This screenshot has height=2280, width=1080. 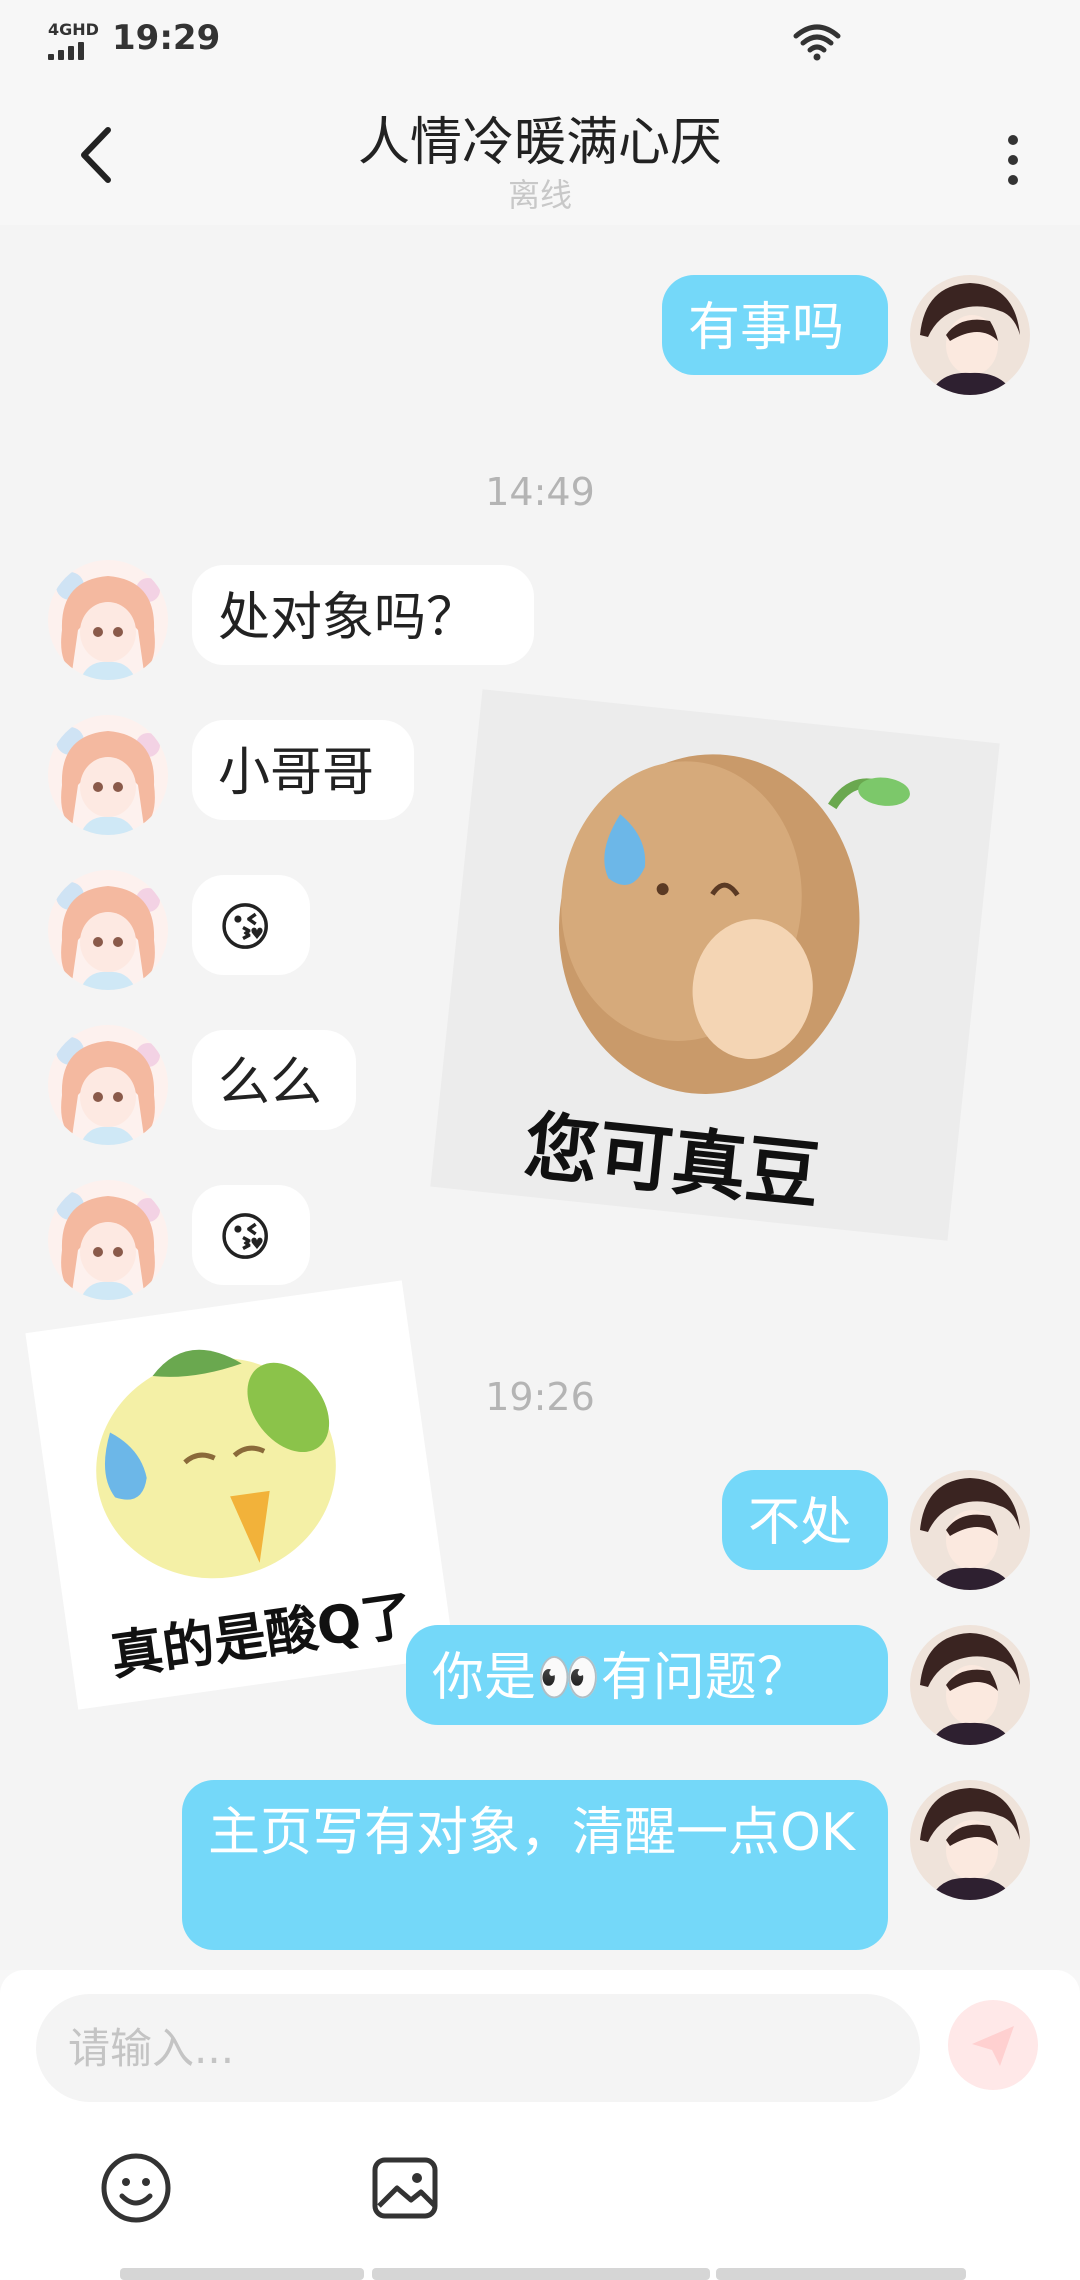 I want to click on message-outgoing: 不处, so click(x=805, y=1520).